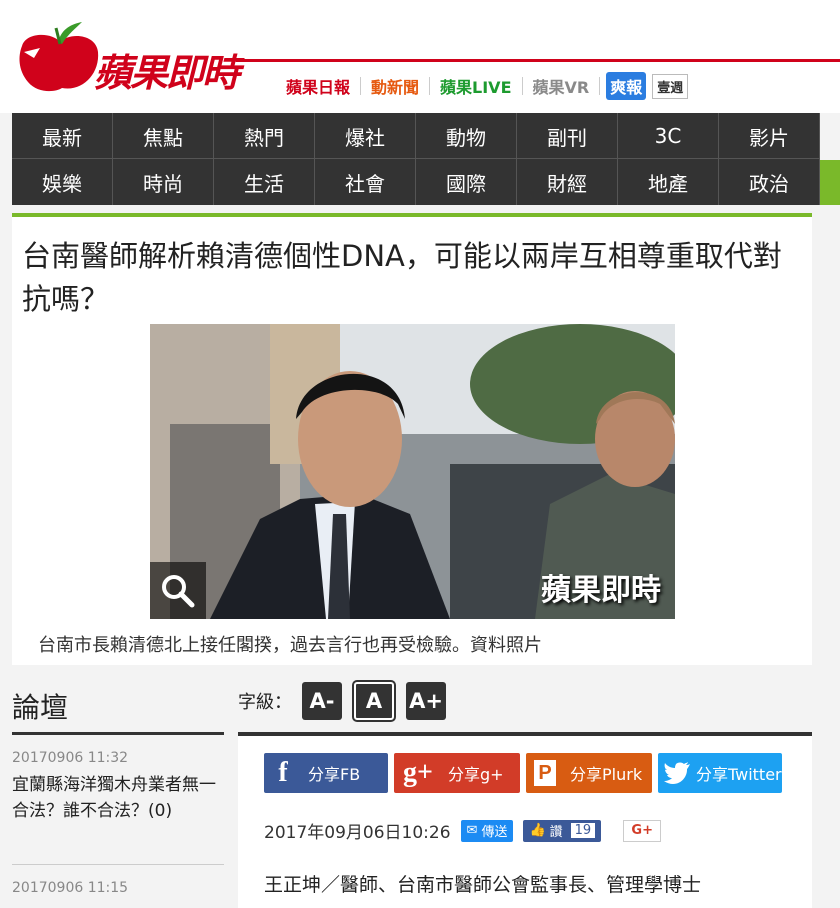 This screenshot has width=840, height=908. What do you see at coordinates (395, 86) in the screenshot?
I see `brand-link-action-news: 動新聞` at bounding box center [395, 86].